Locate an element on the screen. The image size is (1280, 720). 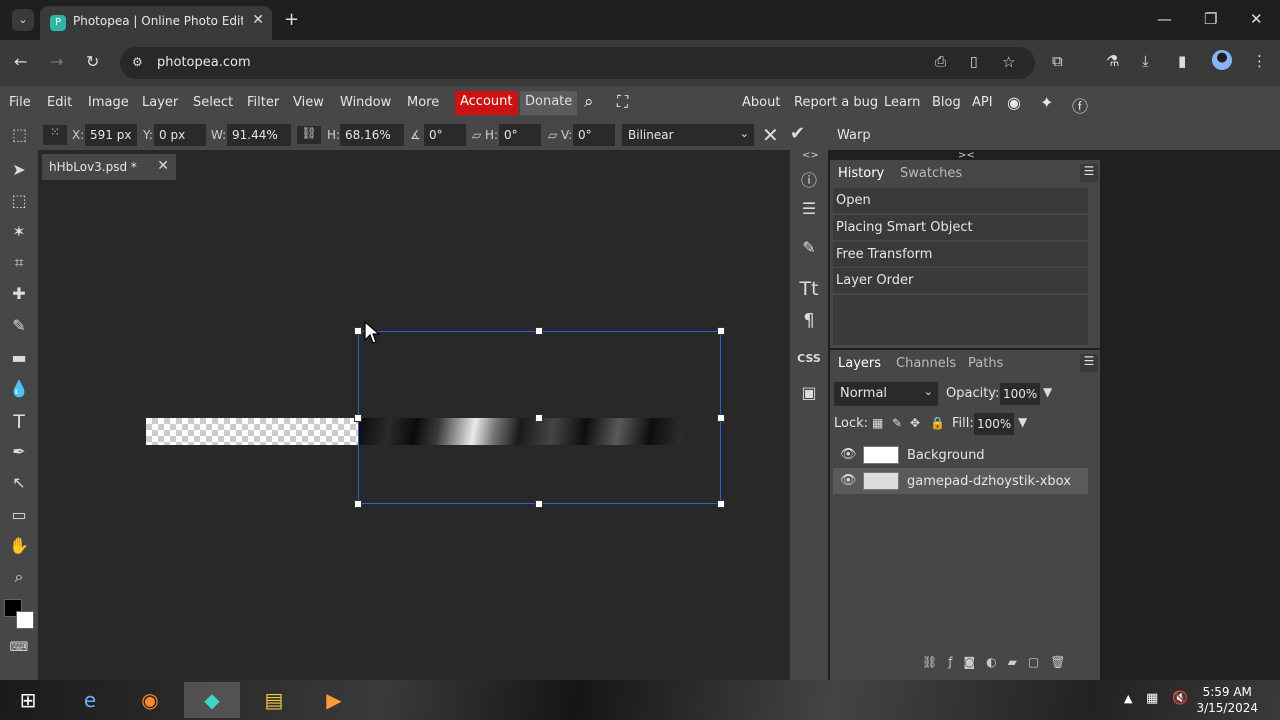
menu-more: More is located at coordinates (423, 102).